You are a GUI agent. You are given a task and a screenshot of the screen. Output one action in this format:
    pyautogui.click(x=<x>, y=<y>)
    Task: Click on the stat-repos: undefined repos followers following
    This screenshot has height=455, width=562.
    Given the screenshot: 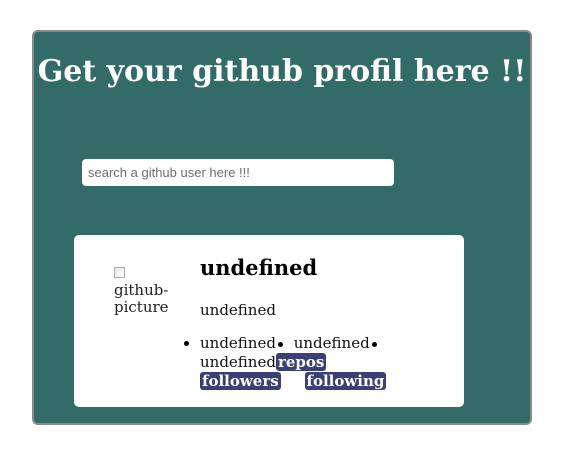 What is the action you would take?
    pyautogui.click(x=293, y=371)
    